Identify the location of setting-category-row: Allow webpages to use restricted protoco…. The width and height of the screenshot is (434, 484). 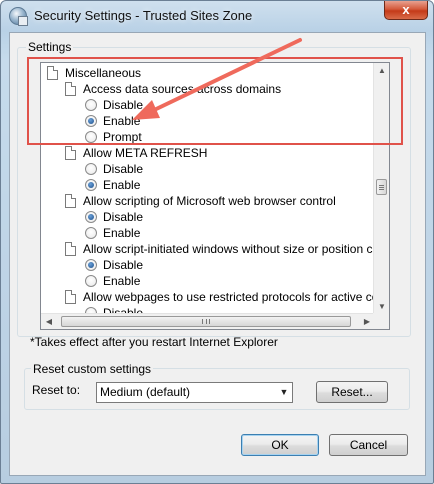
(208, 297).